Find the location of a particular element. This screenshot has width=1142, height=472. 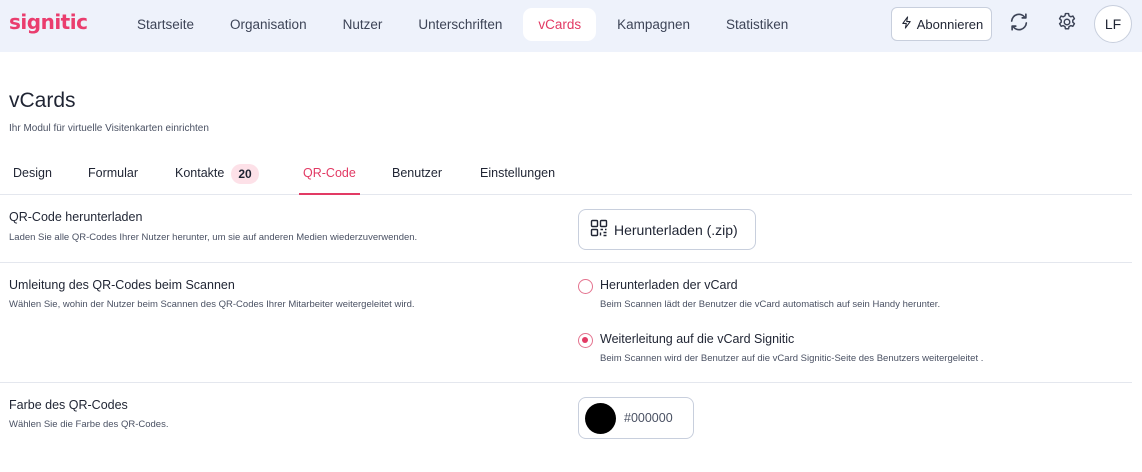

tab-einstellungen: Einstellungen is located at coordinates (517, 177).